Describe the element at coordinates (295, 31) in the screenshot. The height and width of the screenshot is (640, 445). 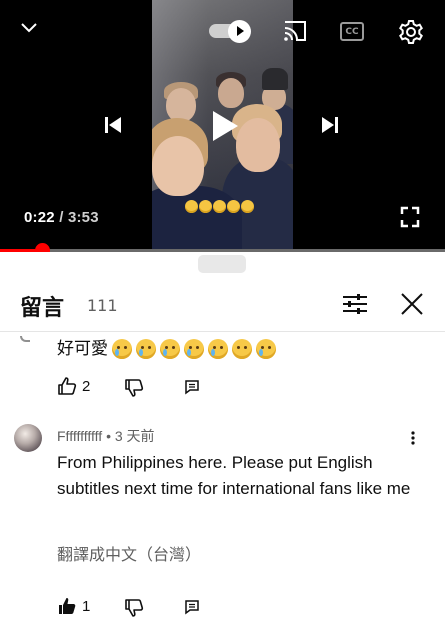
I see `cast-icon` at that location.